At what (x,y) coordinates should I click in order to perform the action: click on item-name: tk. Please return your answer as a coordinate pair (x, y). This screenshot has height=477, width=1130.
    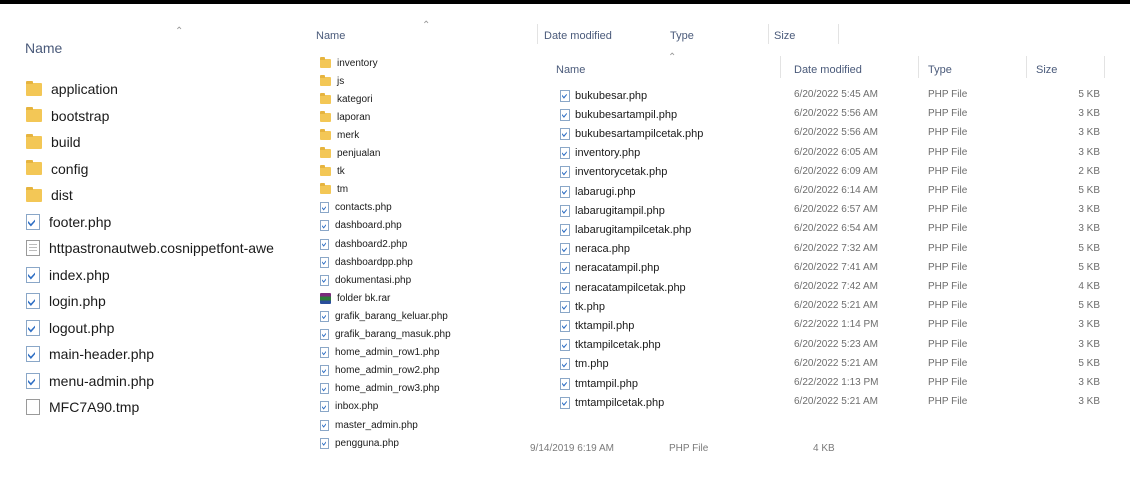
    Looking at the image, I should click on (341, 172).